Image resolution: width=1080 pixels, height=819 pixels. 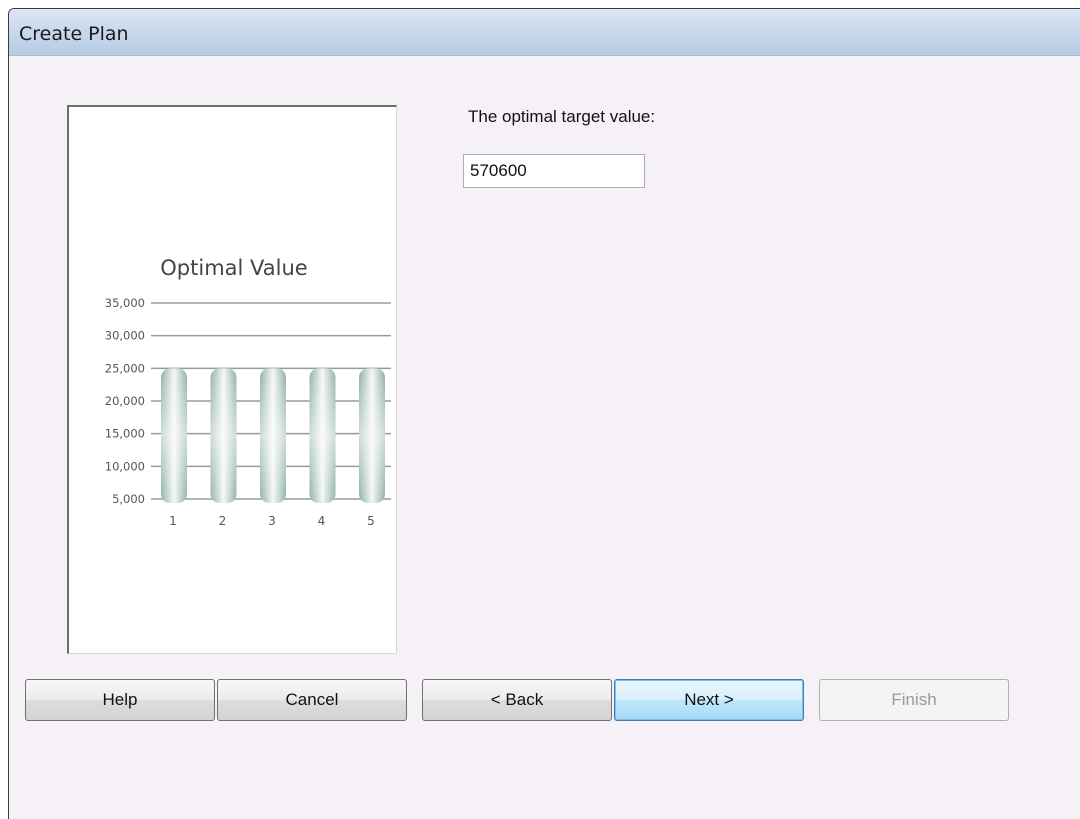 I want to click on chart-x-tick-label: 5, so click(x=371, y=521).